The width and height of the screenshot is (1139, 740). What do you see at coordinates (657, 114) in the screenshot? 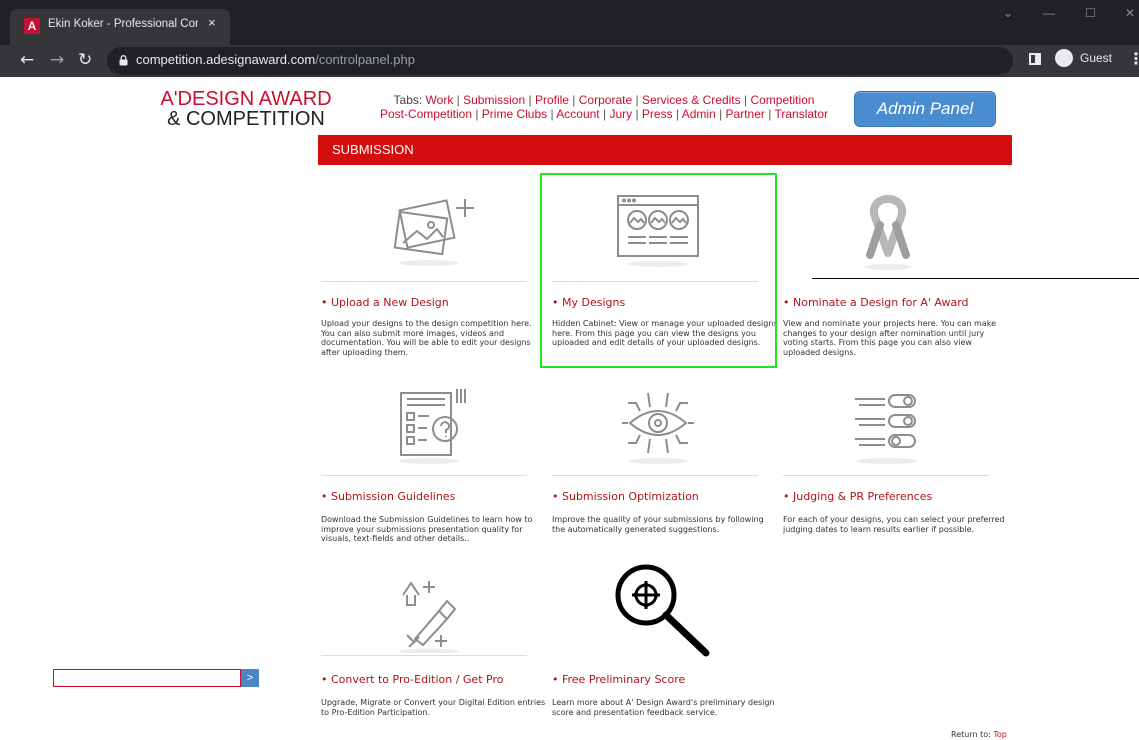
I see `tab-press: Press` at bounding box center [657, 114].